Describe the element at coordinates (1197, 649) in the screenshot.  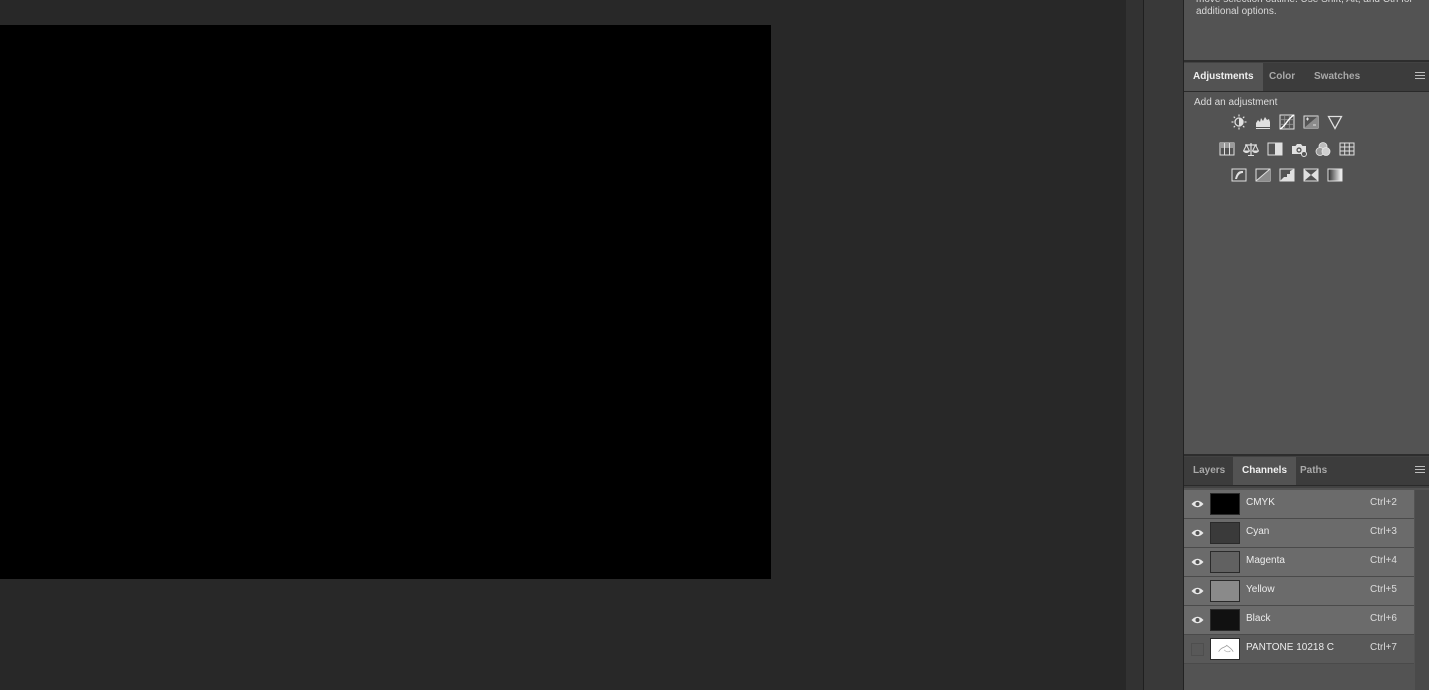
I see `visibility-toggle-off` at that location.